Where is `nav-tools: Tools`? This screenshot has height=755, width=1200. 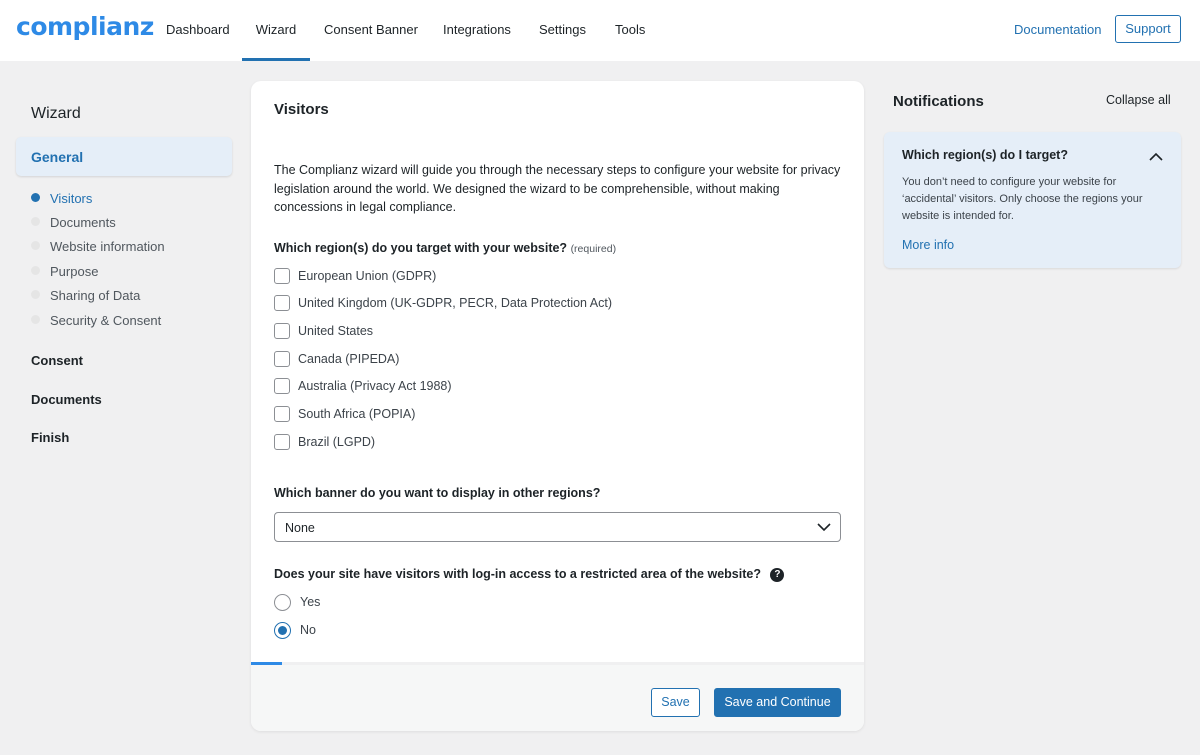
nav-tools: Tools is located at coordinates (630, 30).